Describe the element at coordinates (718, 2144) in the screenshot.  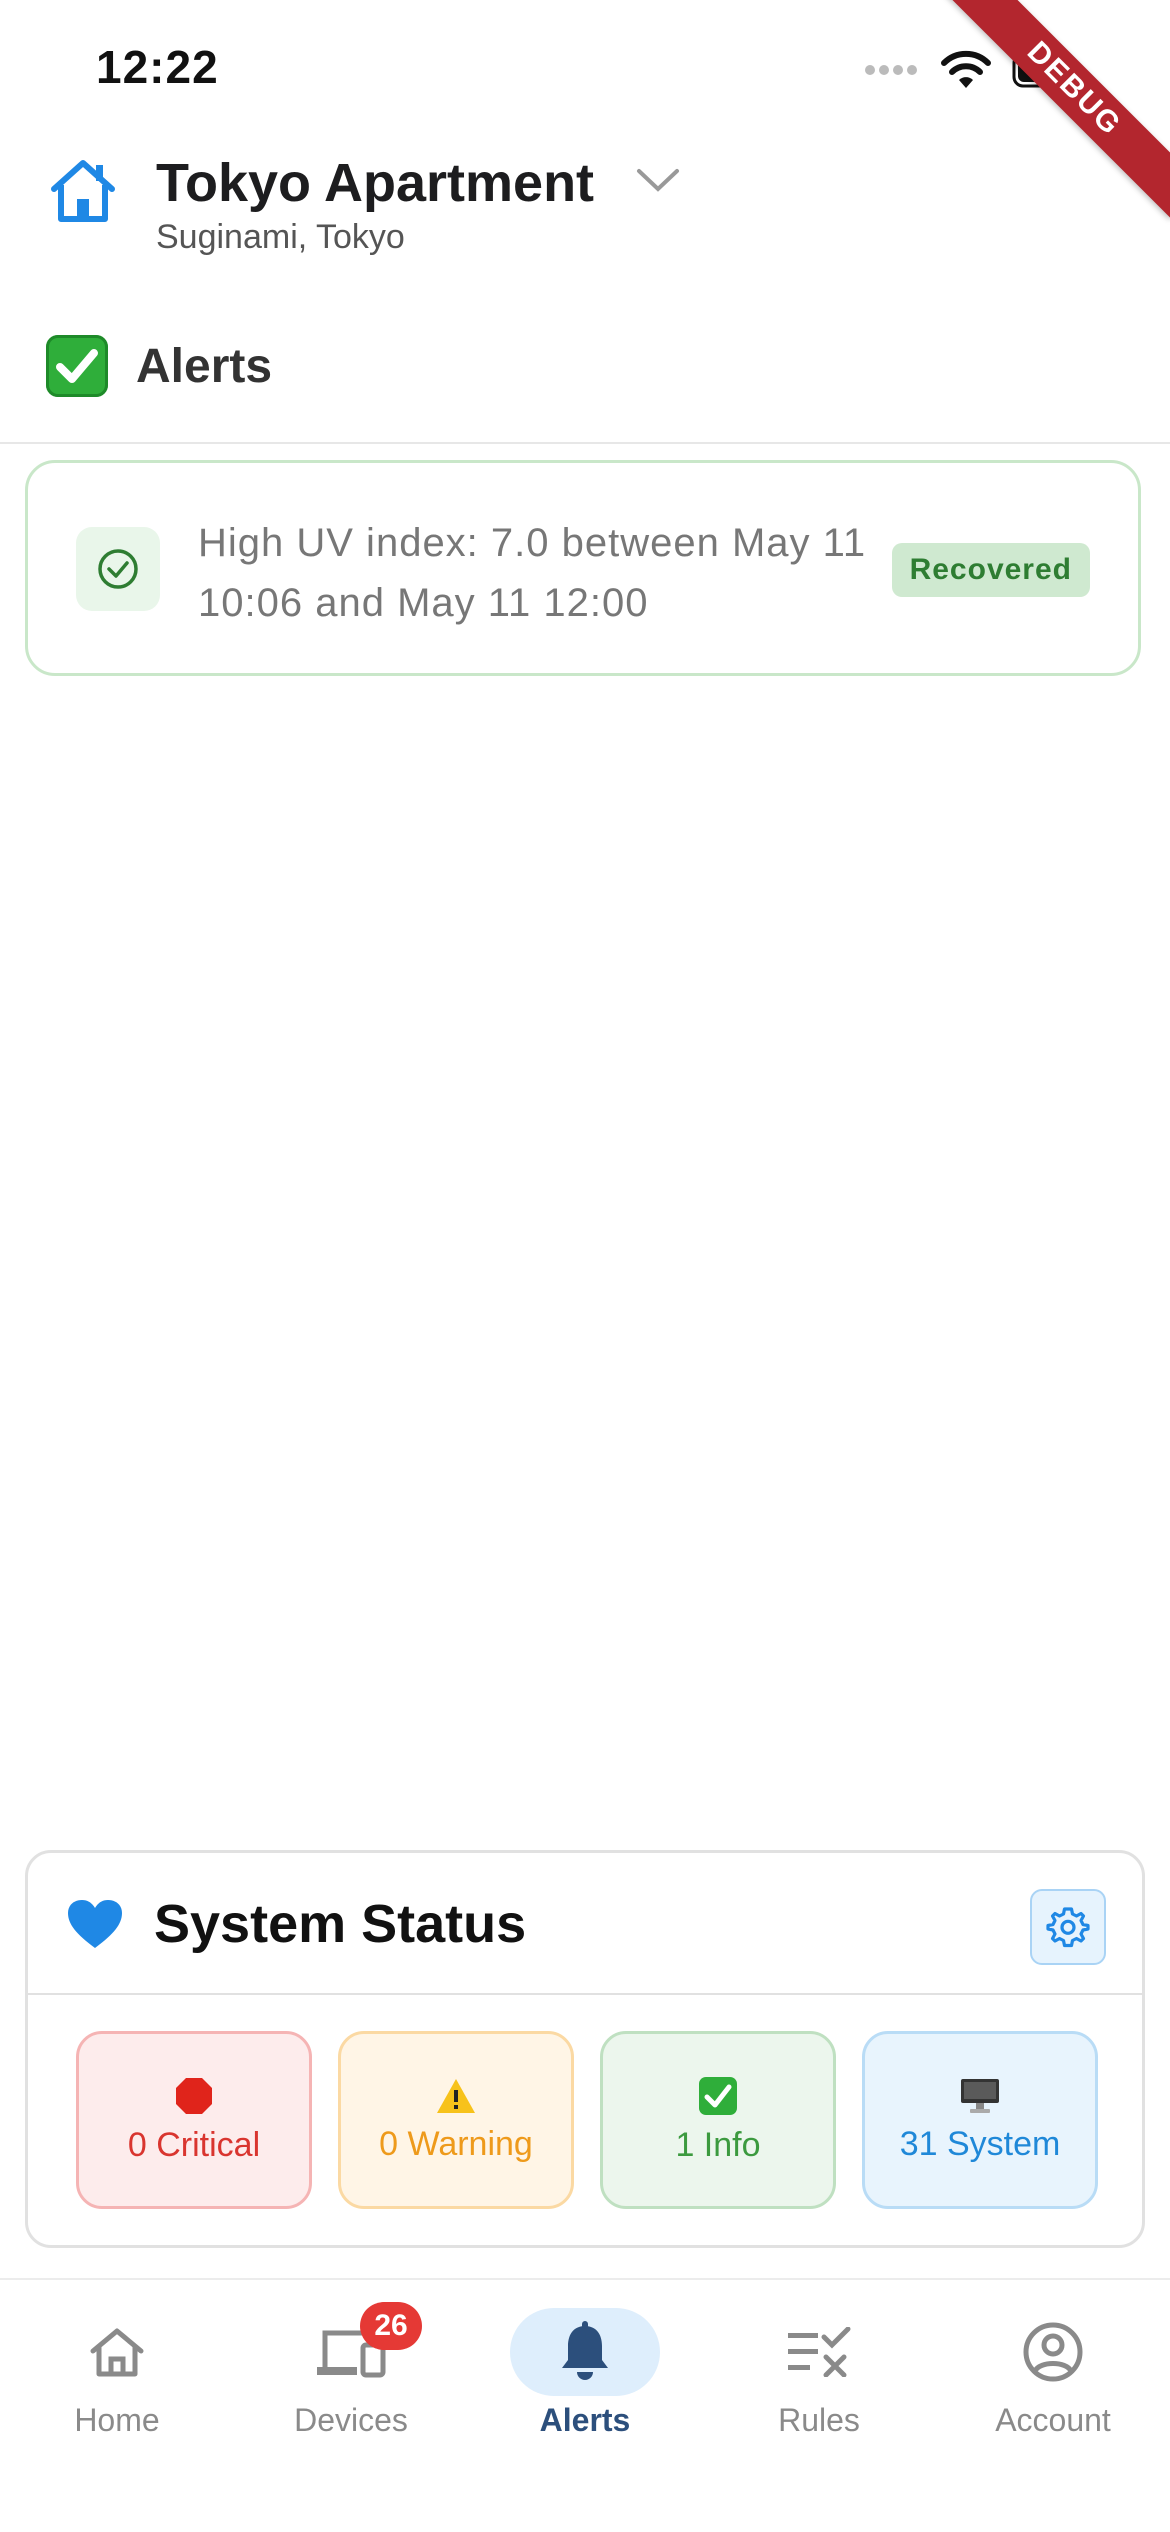
I see `info-count: 1 Info` at that location.